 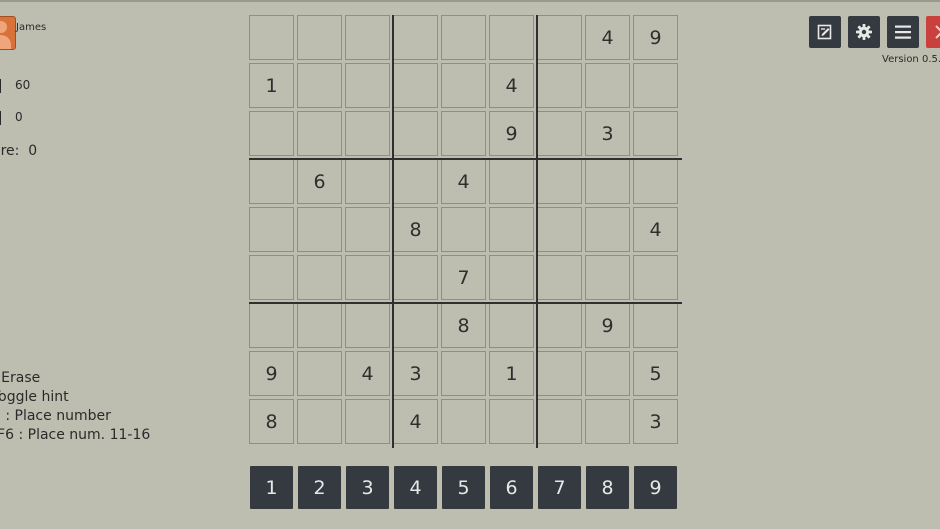 What do you see at coordinates (655, 487) in the screenshot?
I see `number-button-9: 9` at bounding box center [655, 487].